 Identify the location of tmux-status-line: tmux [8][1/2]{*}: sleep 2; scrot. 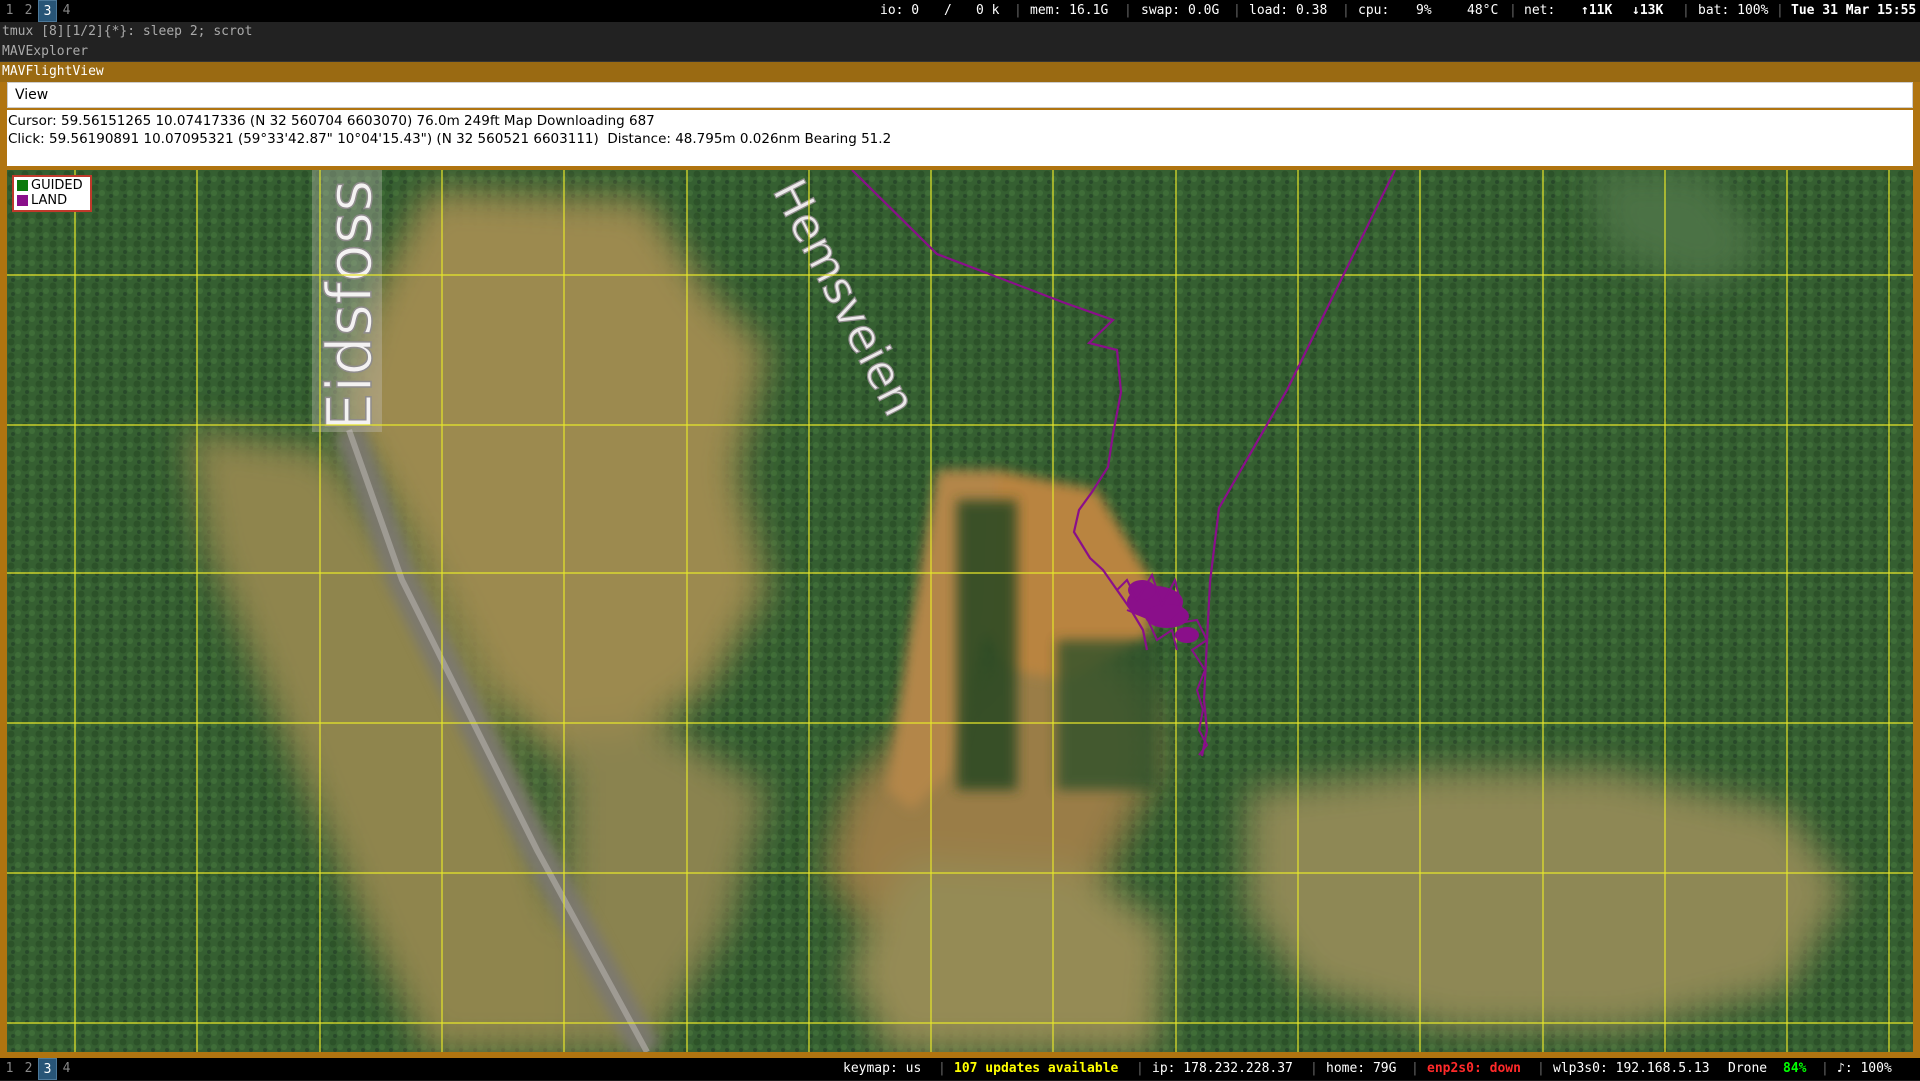
(960, 32).